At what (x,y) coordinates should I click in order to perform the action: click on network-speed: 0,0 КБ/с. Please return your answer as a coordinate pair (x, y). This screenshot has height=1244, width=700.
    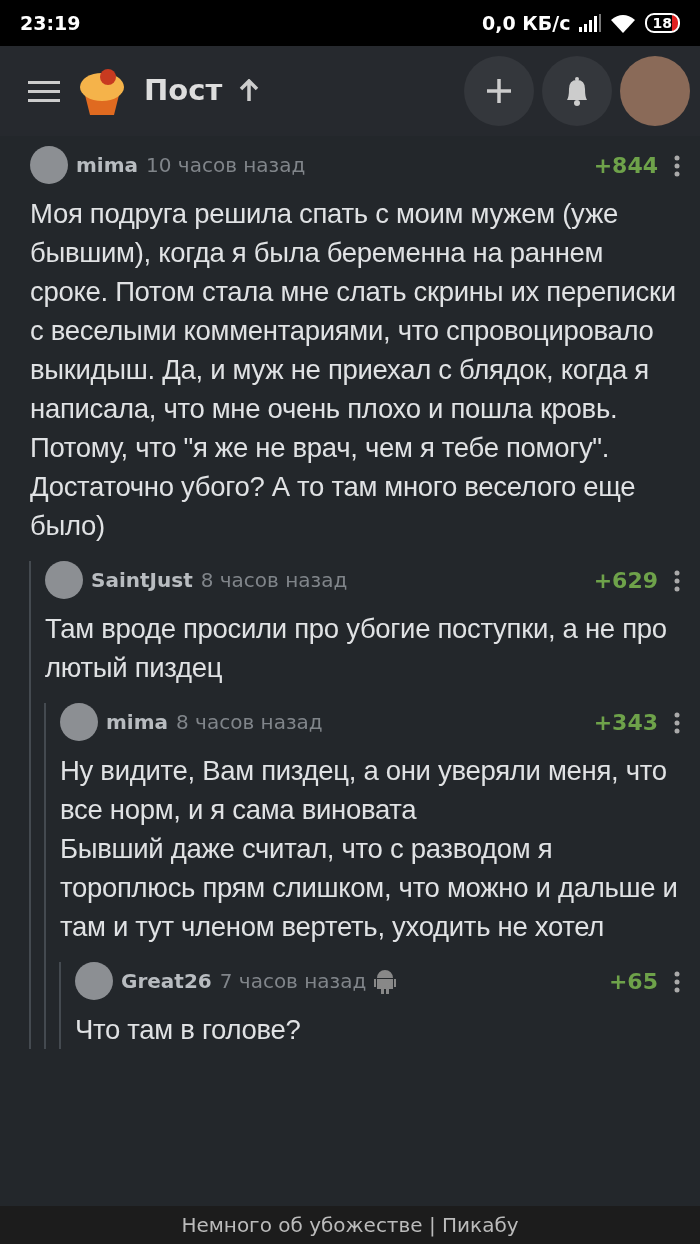
    Looking at the image, I should click on (526, 23).